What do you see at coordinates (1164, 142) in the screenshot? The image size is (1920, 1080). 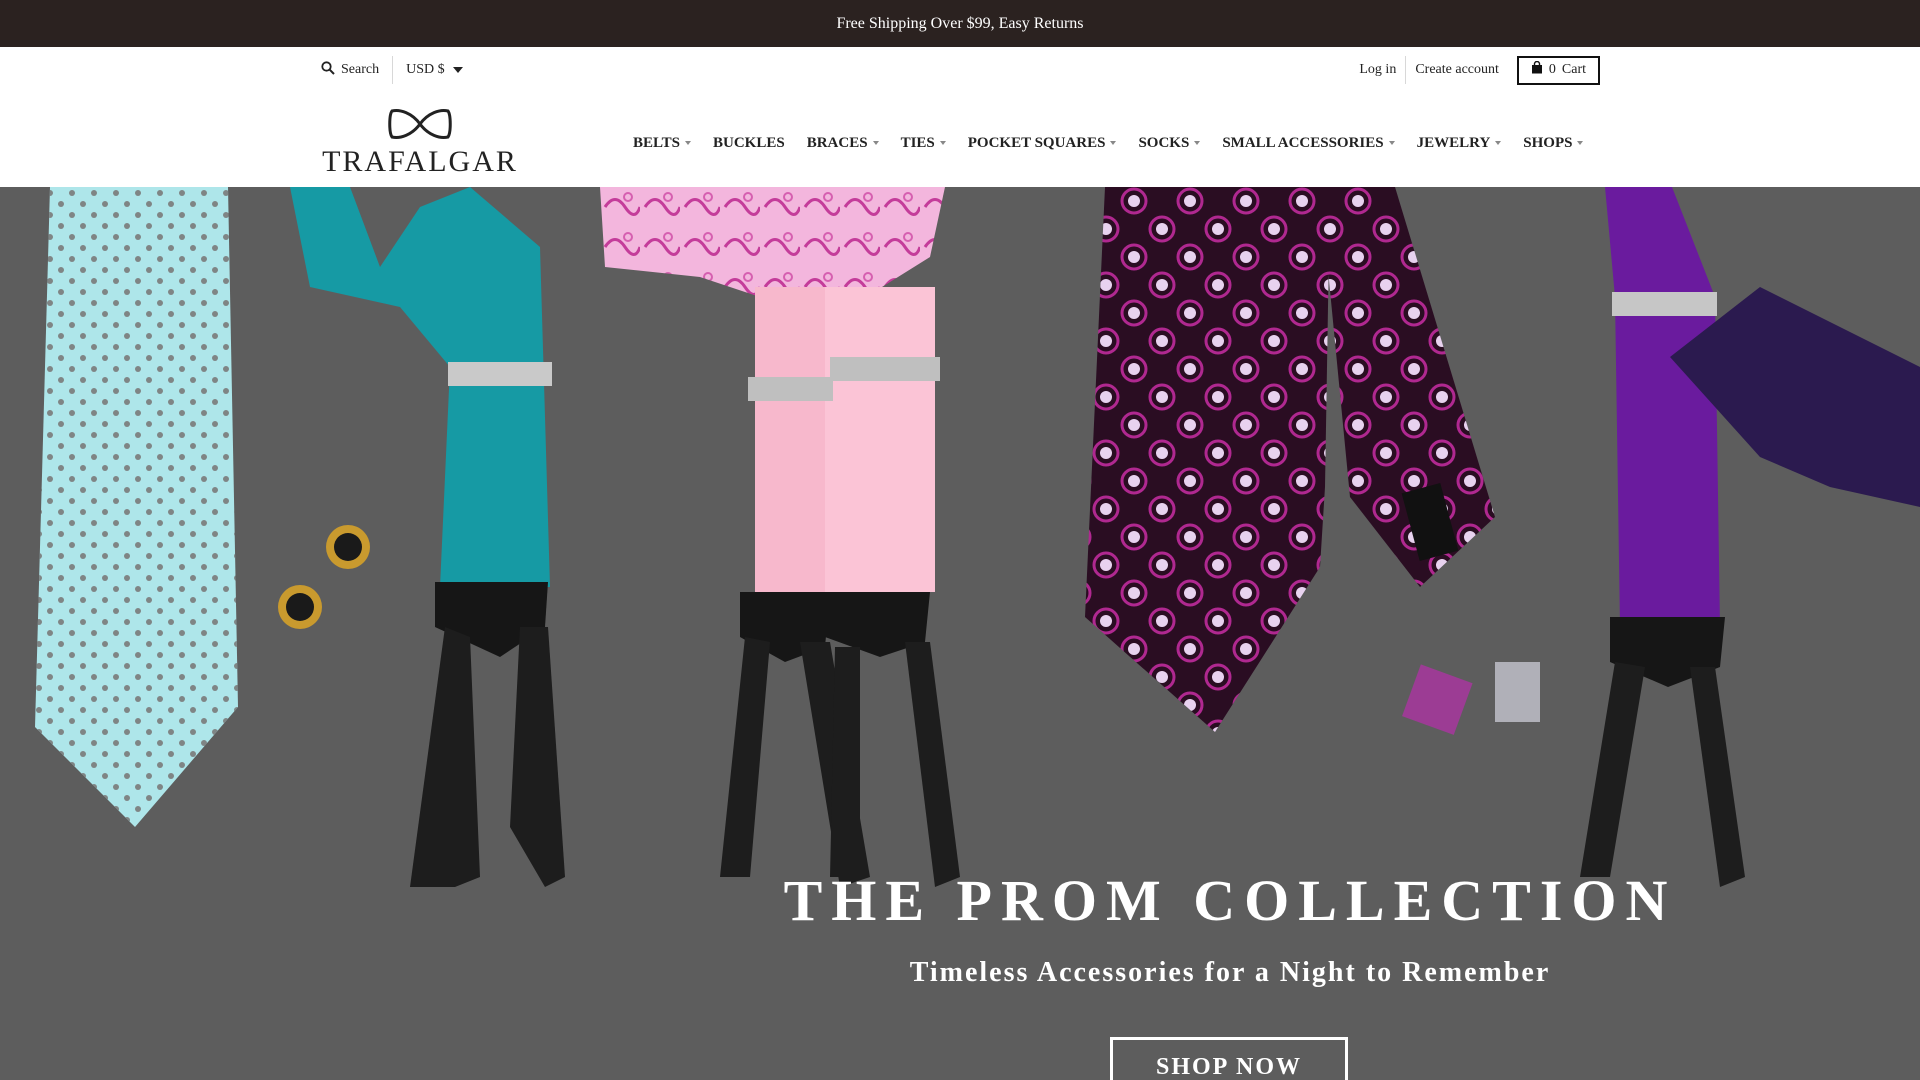 I see `nav-item-label: SOCKS` at bounding box center [1164, 142].